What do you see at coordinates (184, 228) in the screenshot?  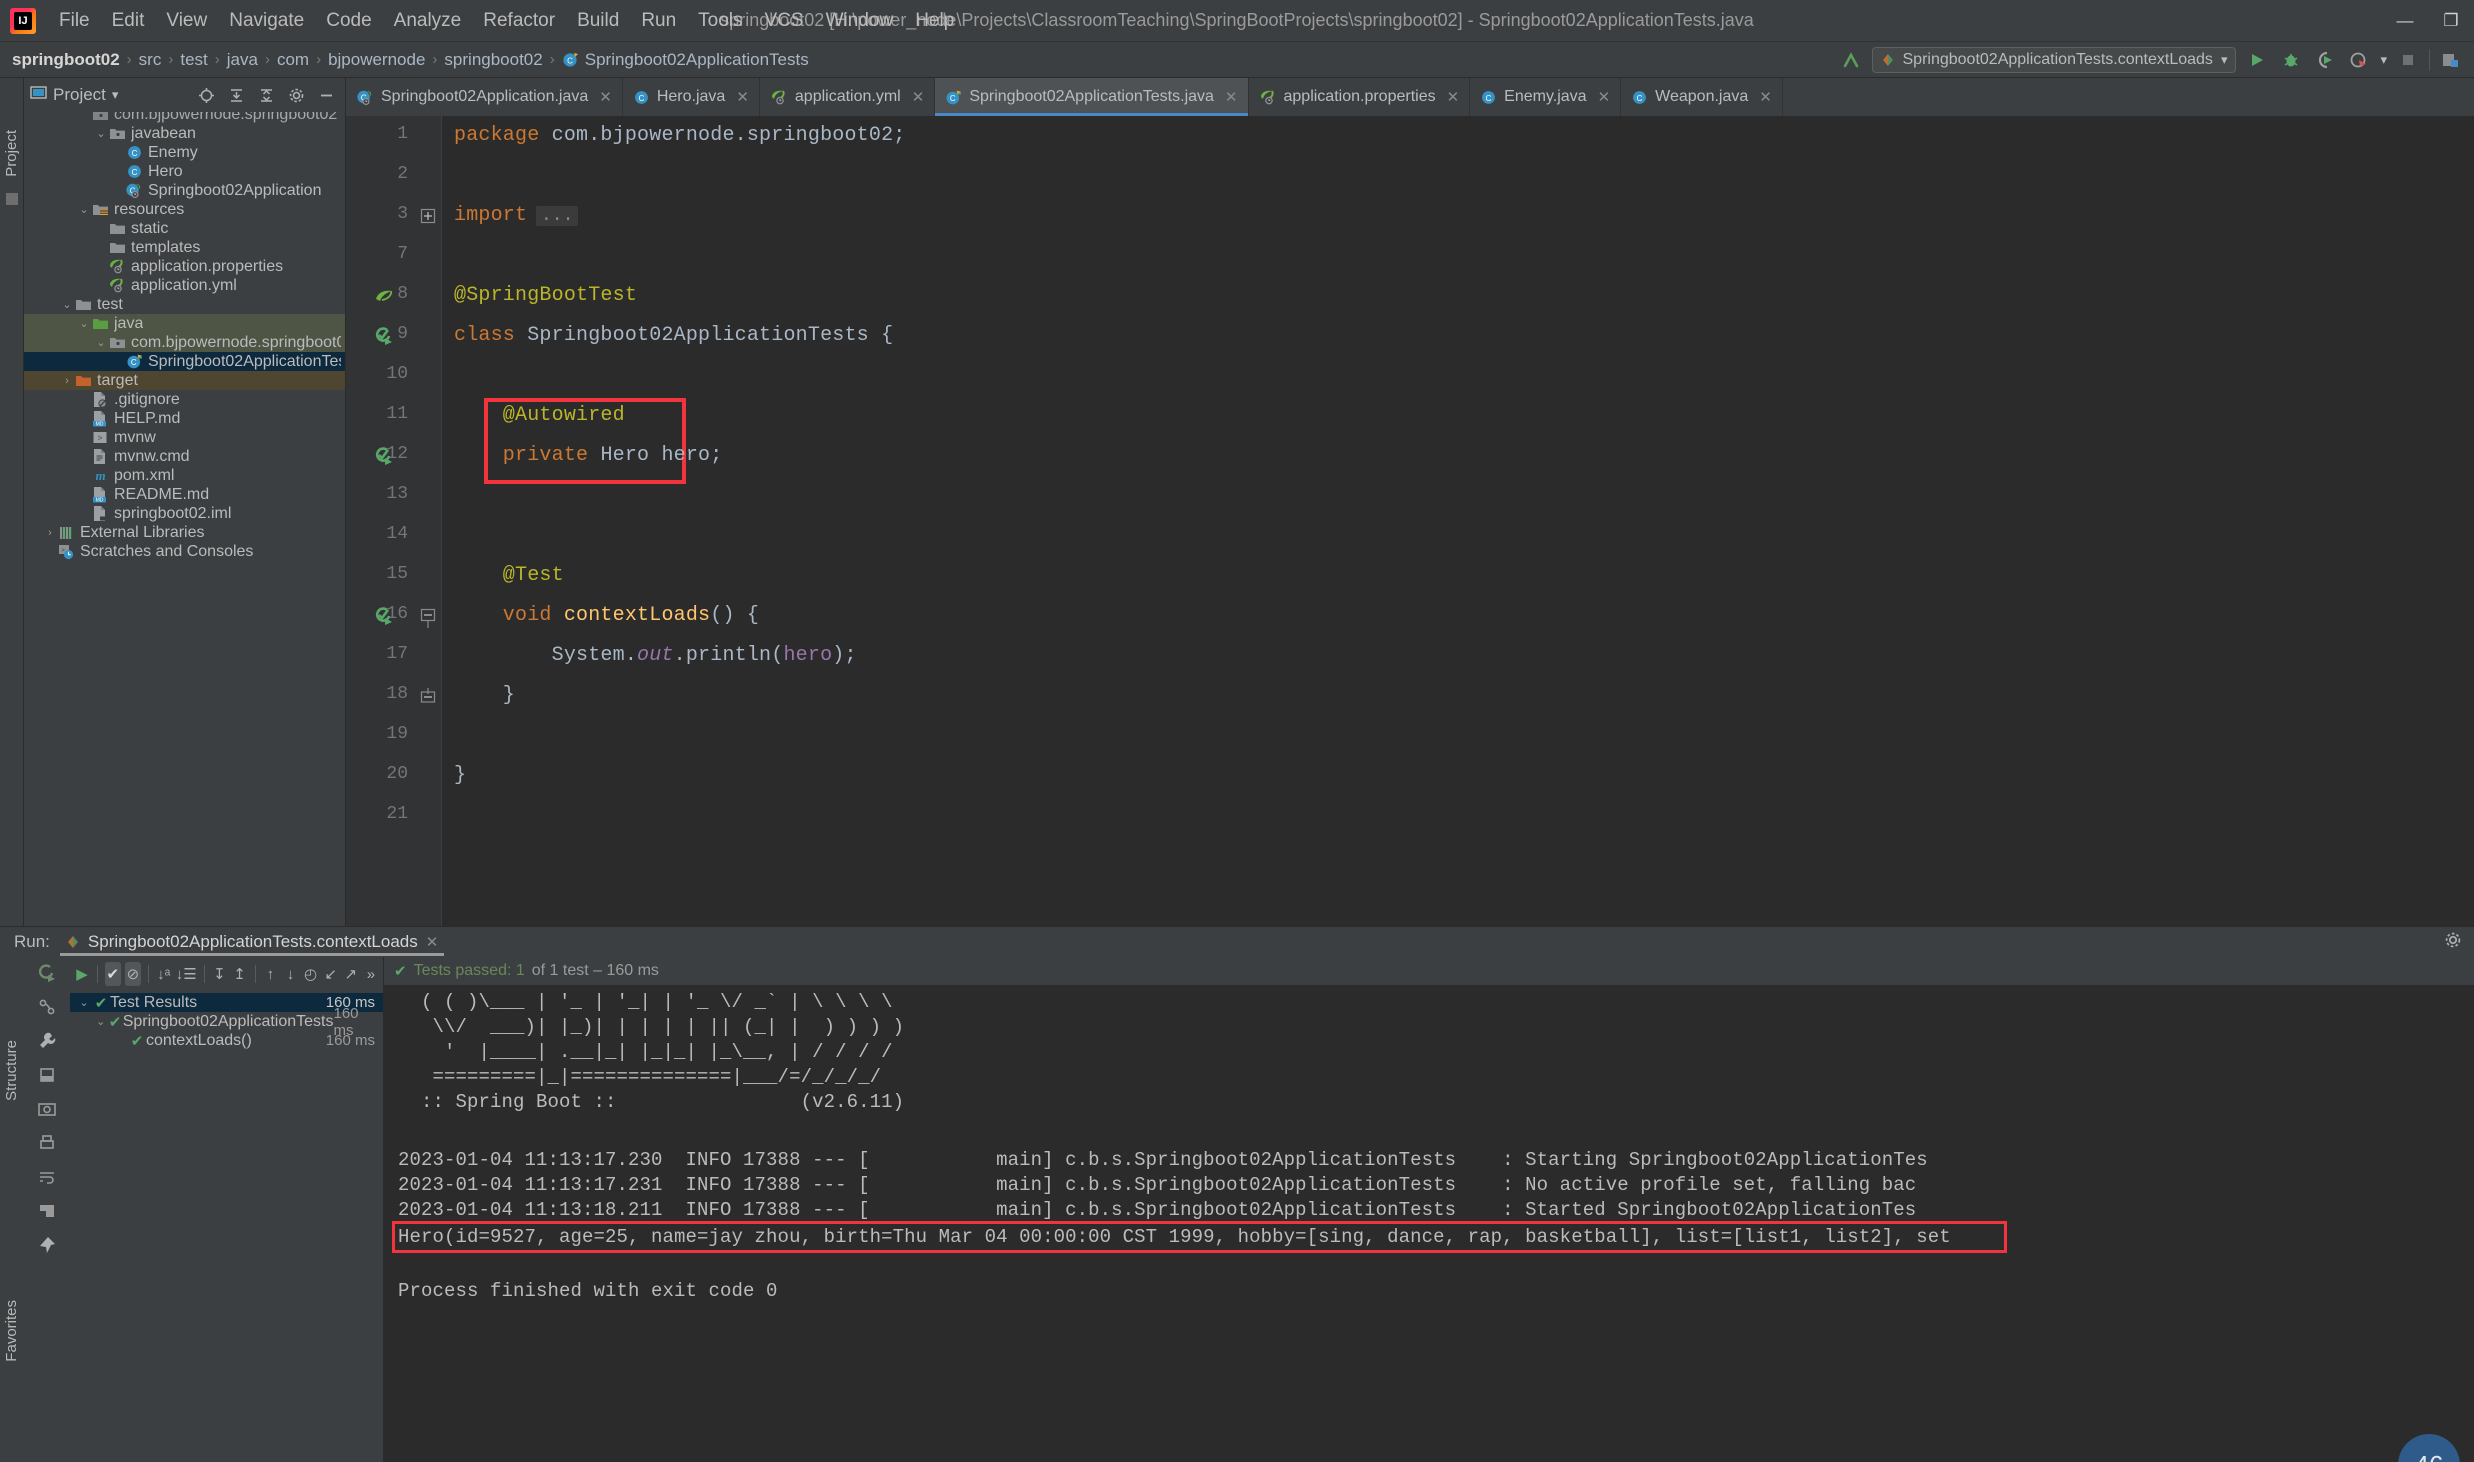 I see `tree-item-static: static` at bounding box center [184, 228].